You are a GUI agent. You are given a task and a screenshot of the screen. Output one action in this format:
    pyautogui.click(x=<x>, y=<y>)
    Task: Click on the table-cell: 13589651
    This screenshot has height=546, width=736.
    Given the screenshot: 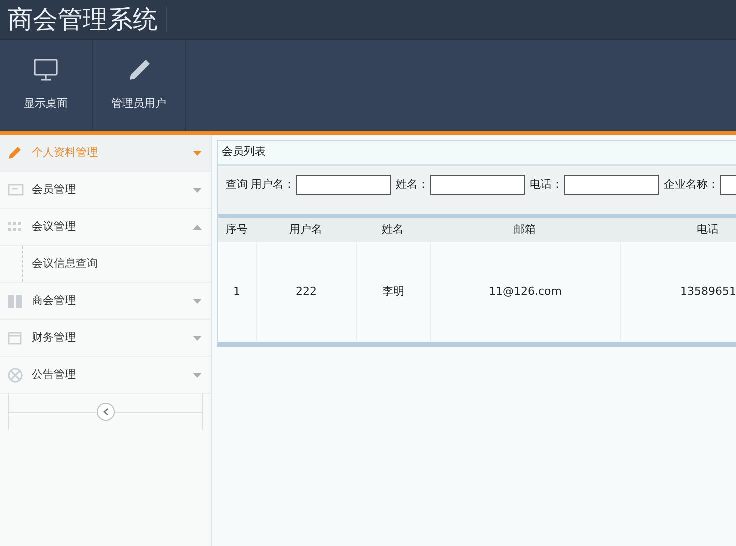 What is the action you would take?
    pyautogui.click(x=678, y=292)
    